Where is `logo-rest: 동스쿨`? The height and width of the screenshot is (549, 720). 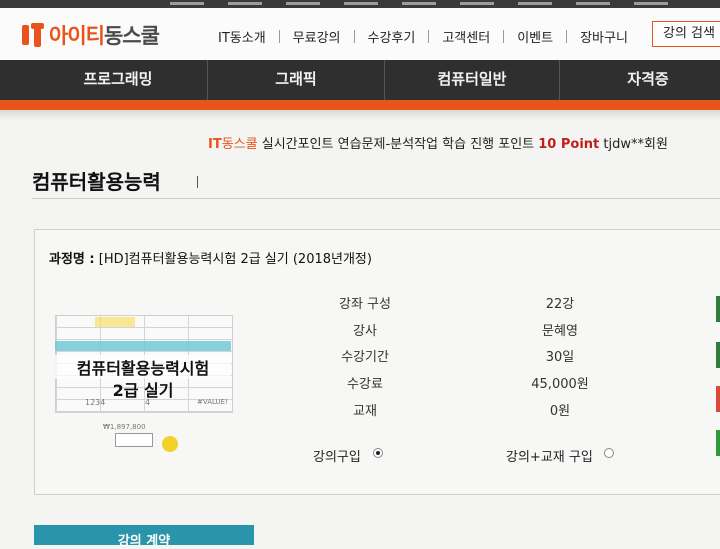
logo-rest: 동스쿨 is located at coordinates (131, 36).